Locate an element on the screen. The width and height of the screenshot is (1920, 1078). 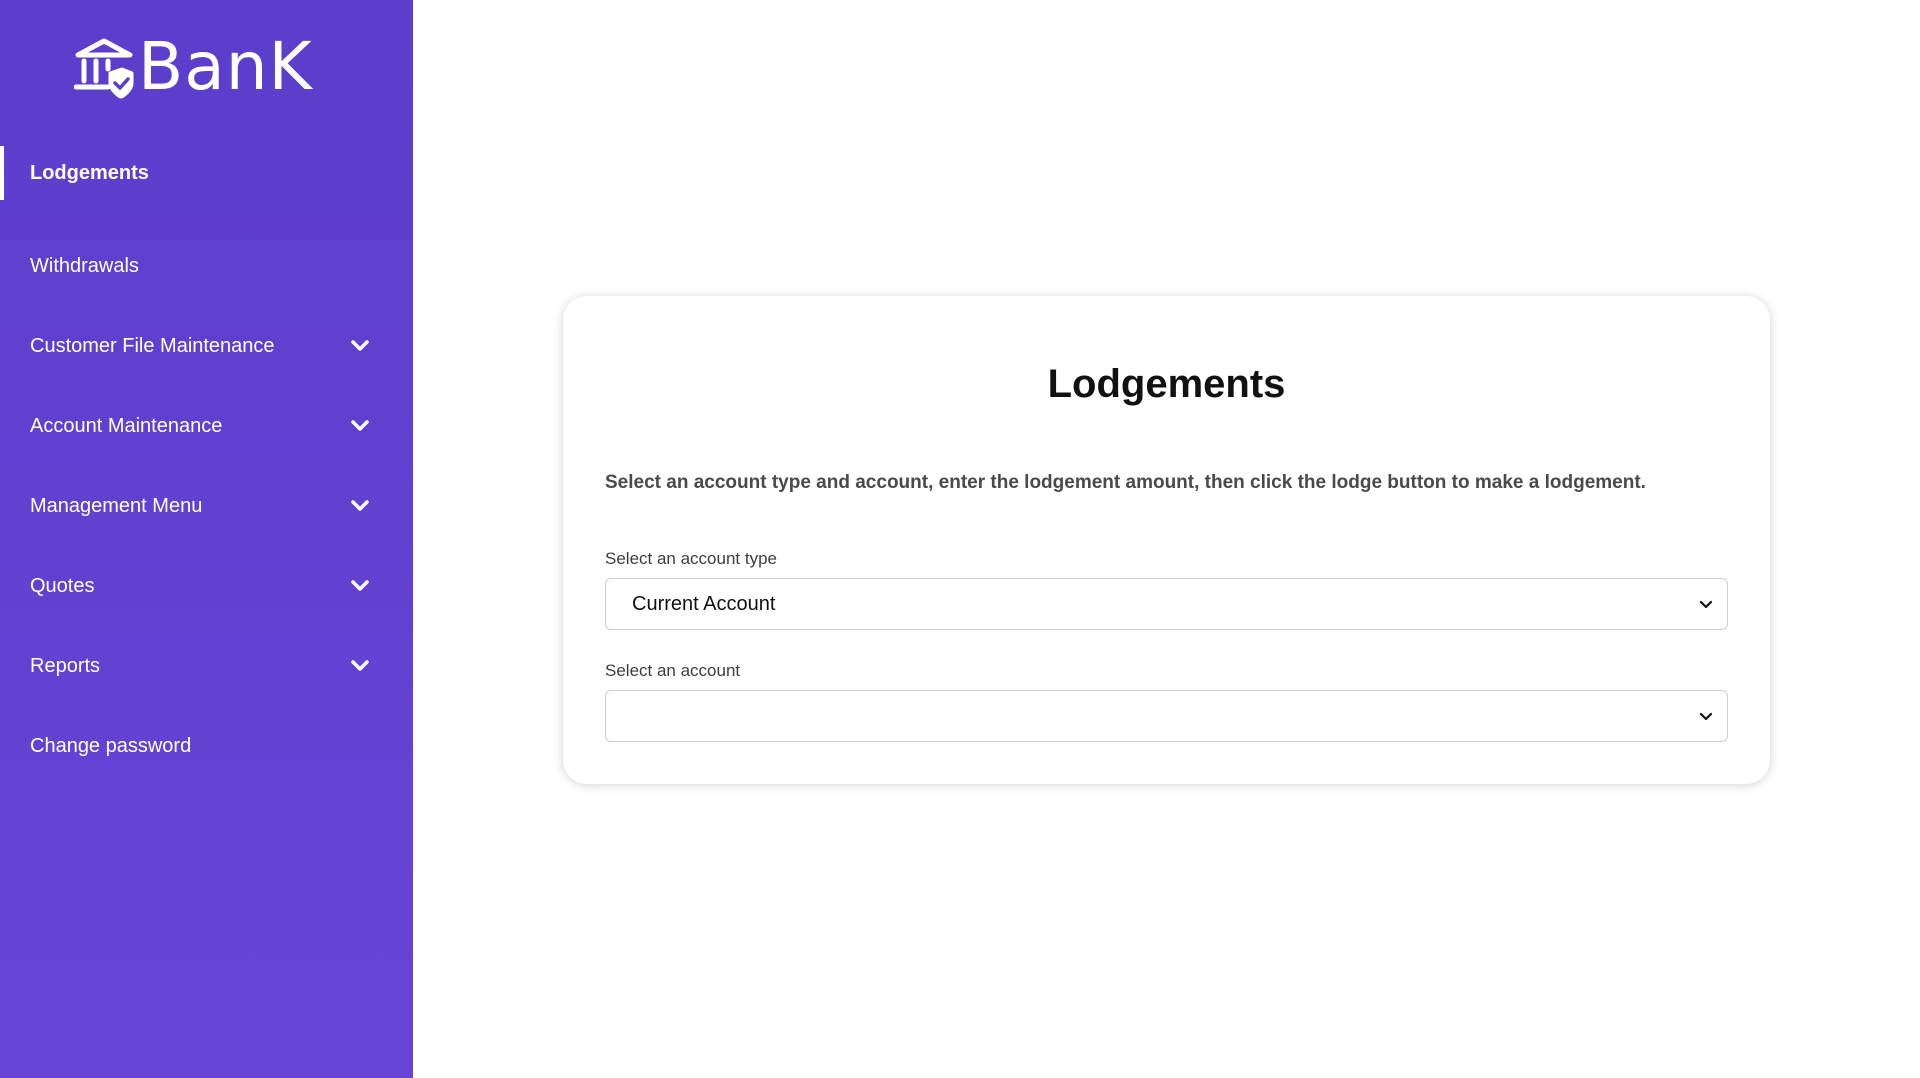
sidebar-item-change-password: Change password is located at coordinates (206, 746).